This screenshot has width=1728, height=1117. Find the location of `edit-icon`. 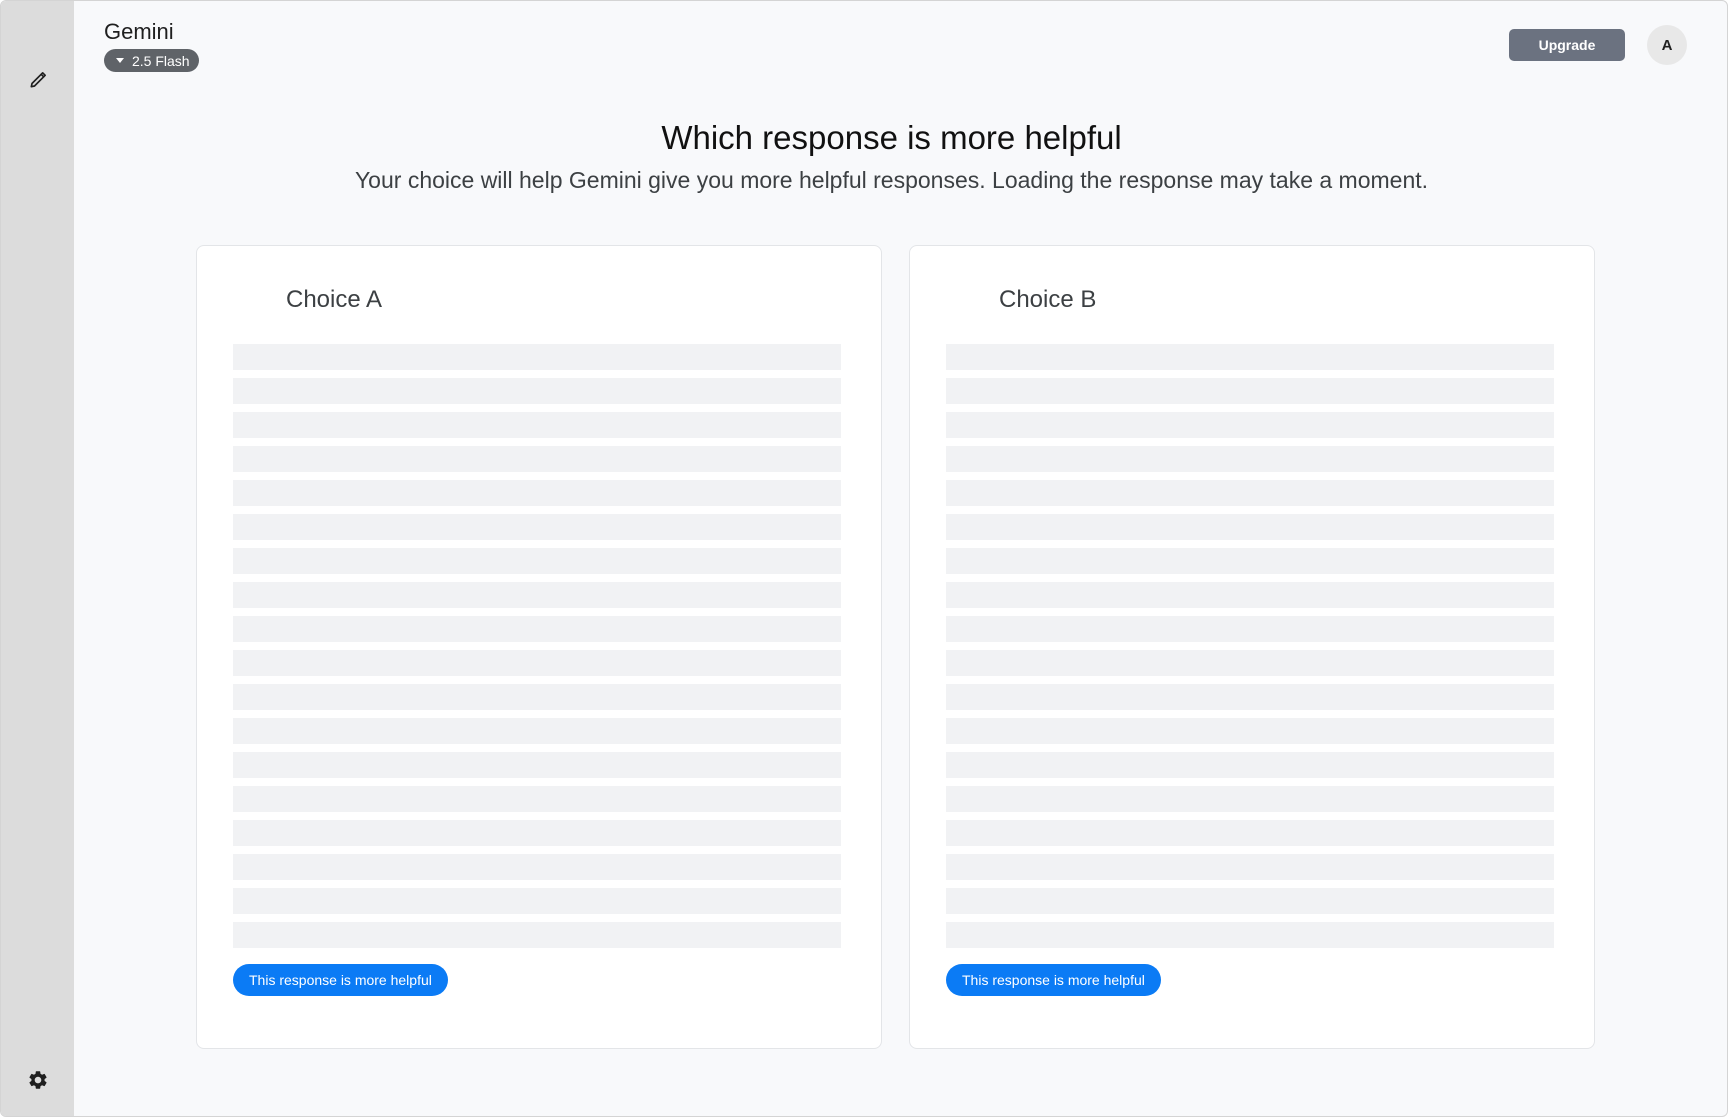

edit-icon is located at coordinates (38, 80).